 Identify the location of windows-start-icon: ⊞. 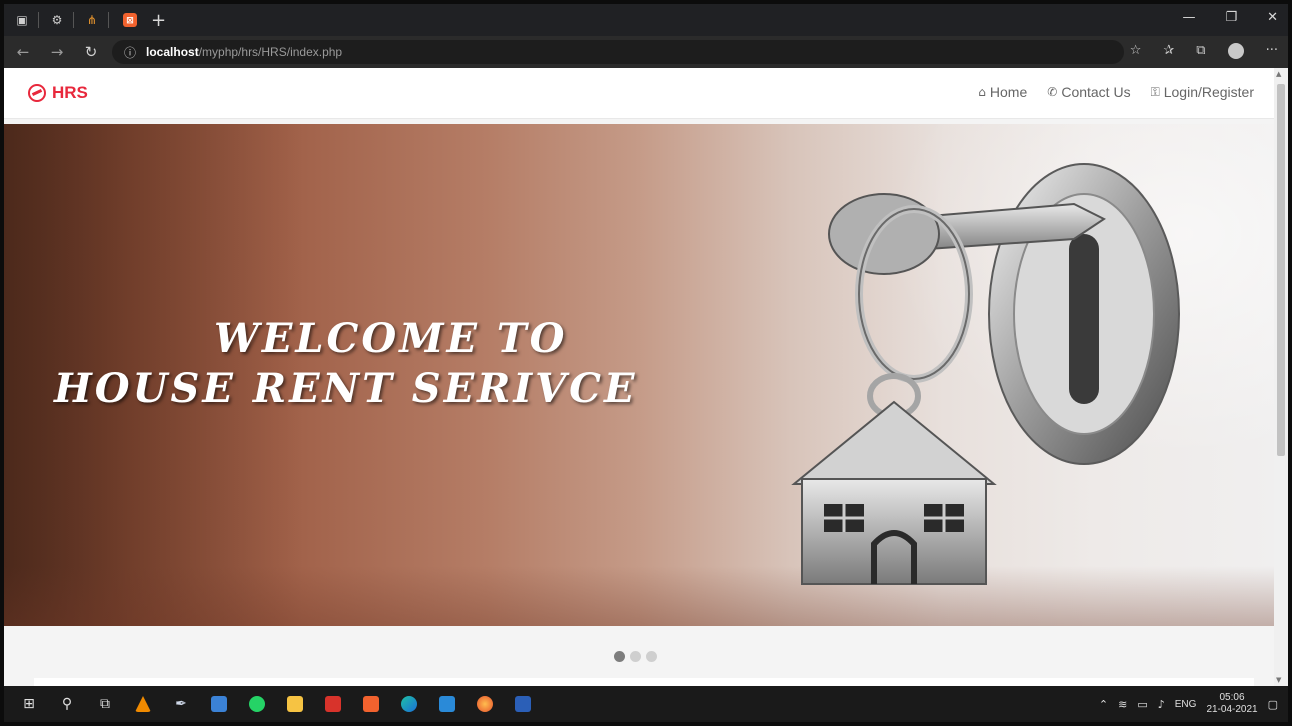
(29, 704).